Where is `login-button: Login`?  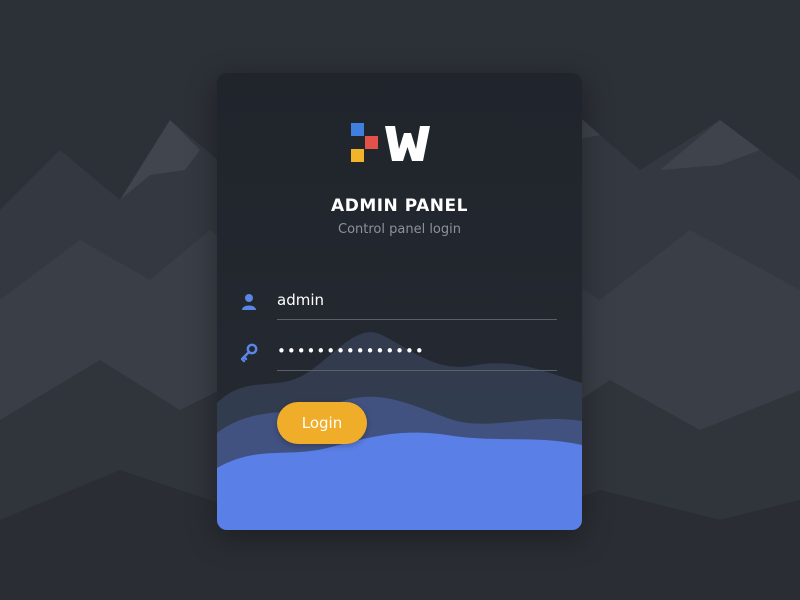
login-button: Login is located at coordinates (322, 423).